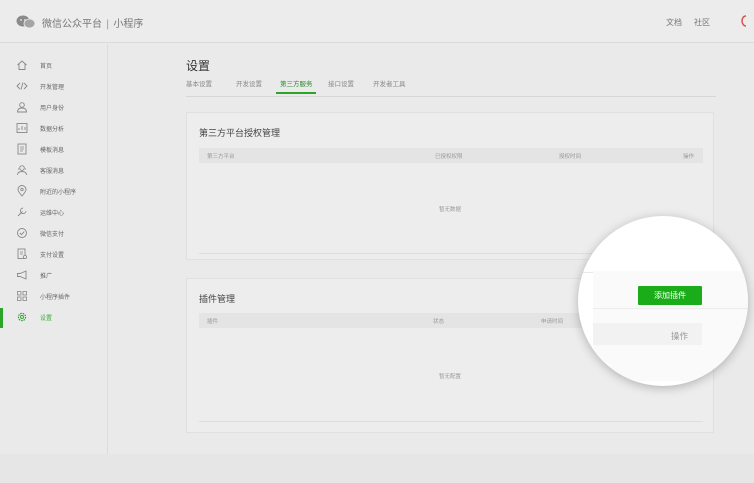  I want to click on wechat-logo-icon, so click(26, 22).